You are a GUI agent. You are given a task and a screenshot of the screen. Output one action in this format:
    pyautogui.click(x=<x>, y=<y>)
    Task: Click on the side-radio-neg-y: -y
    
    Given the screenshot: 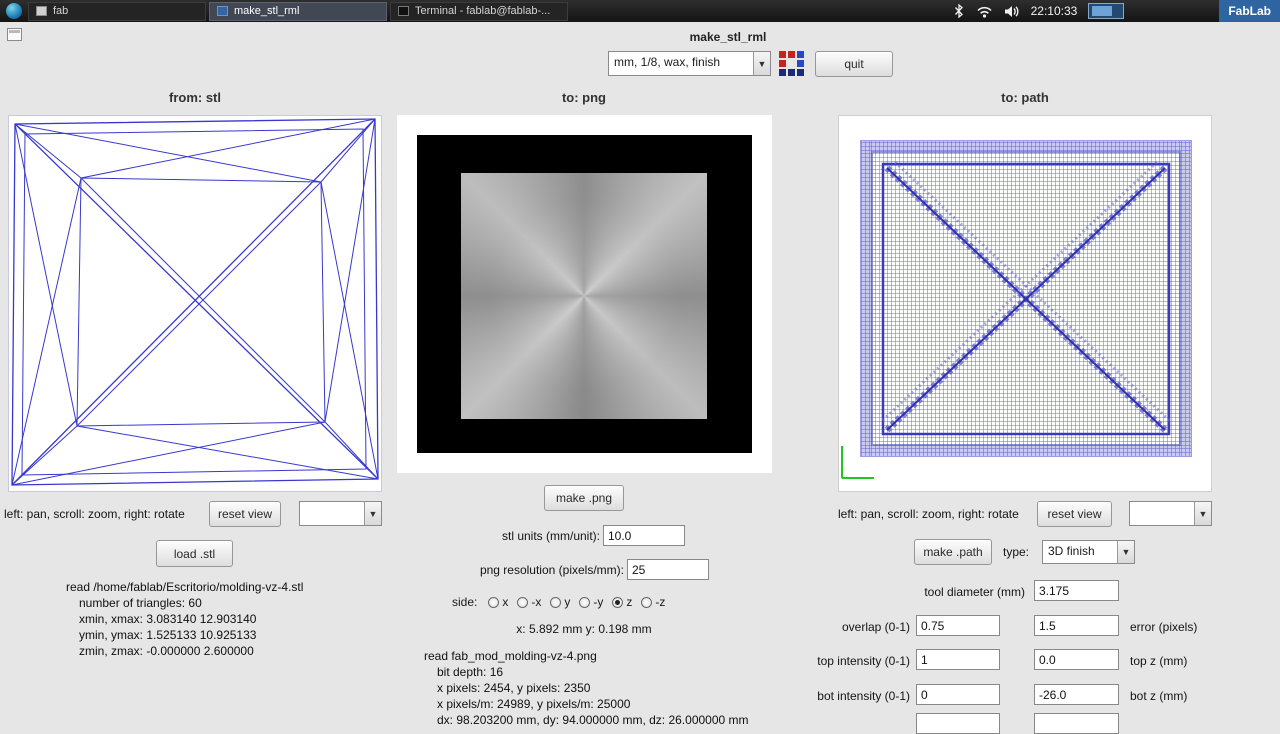 What is the action you would take?
    pyautogui.click(x=591, y=602)
    